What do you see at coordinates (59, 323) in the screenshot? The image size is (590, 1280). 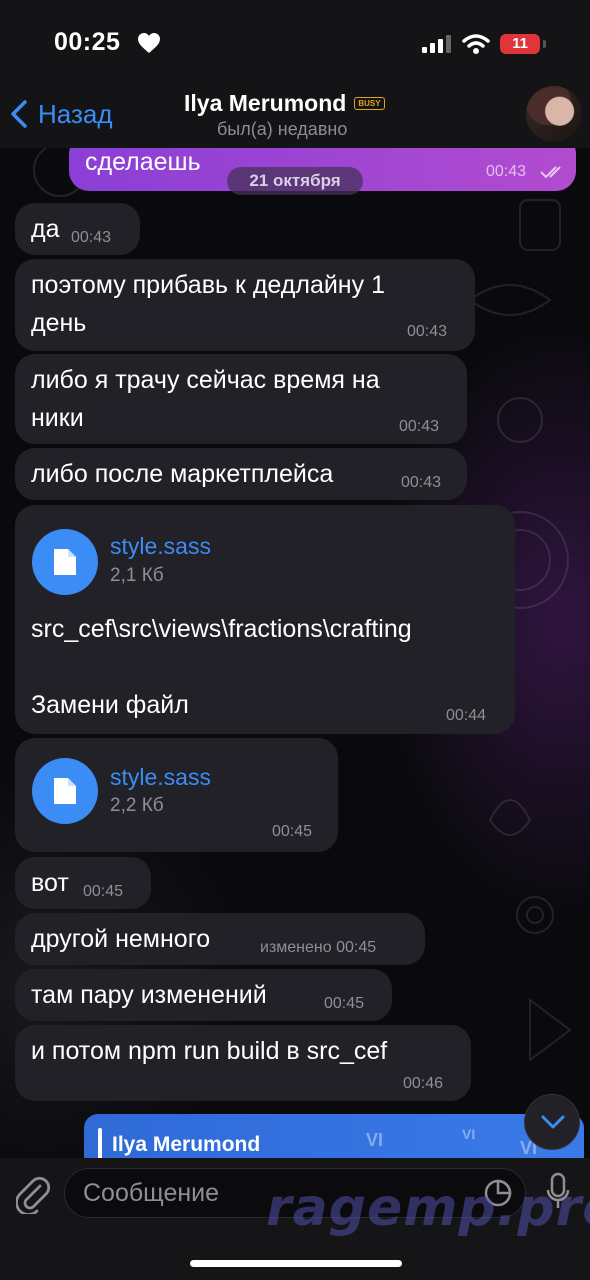 I see `message-text-line: день` at bounding box center [59, 323].